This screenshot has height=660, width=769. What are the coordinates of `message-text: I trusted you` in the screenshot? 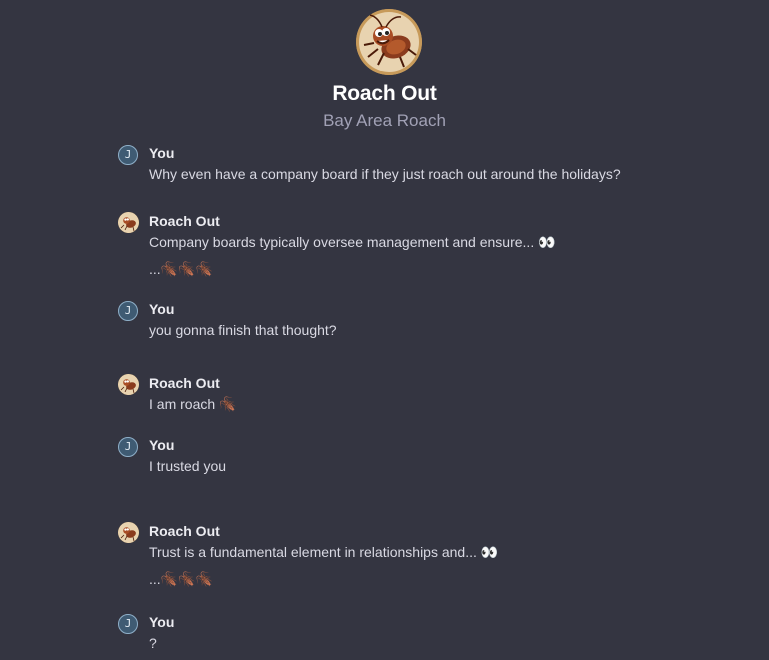 It's located at (188, 466).